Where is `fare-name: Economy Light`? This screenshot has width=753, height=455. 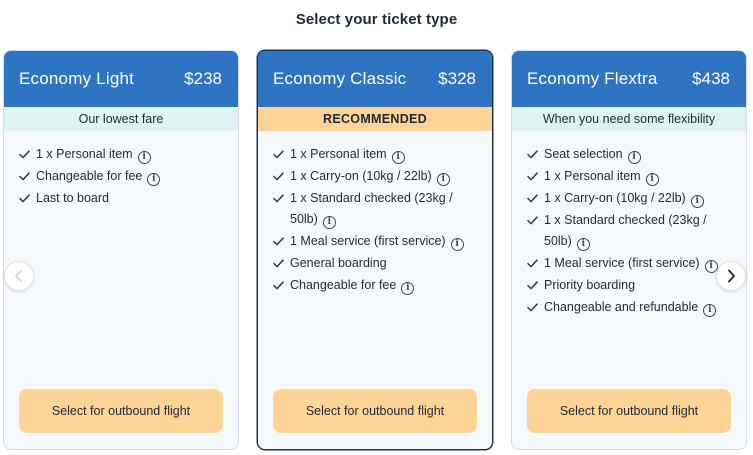
fare-name: Economy Light is located at coordinates (77, 78).